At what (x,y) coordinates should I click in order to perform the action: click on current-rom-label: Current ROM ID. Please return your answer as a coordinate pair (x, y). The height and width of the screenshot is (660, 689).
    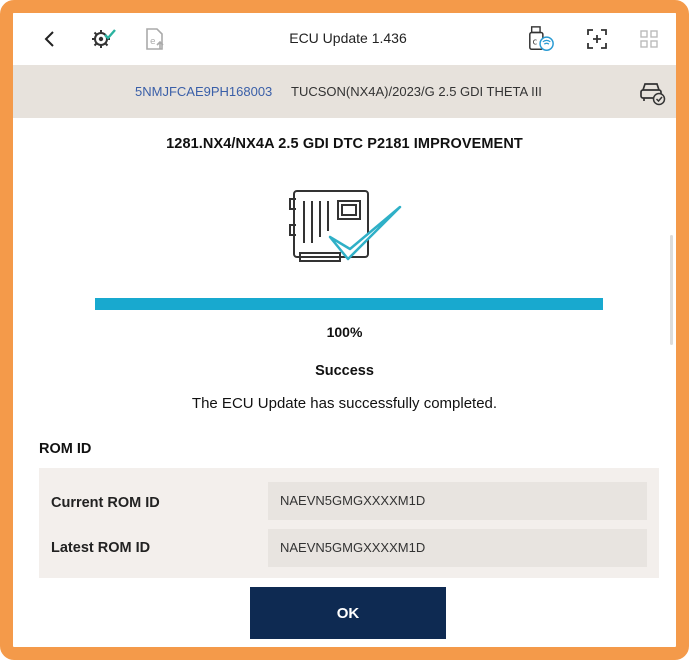
    Looking at the image, I should click on (105, 503).